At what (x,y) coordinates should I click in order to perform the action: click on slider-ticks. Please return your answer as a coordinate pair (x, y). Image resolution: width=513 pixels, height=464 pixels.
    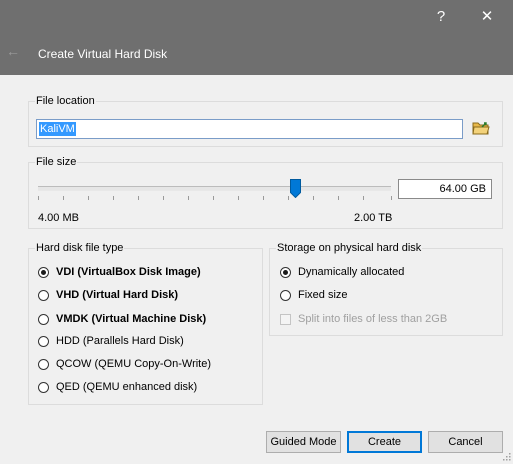
    Looking at the image, I should click on (215, 198).